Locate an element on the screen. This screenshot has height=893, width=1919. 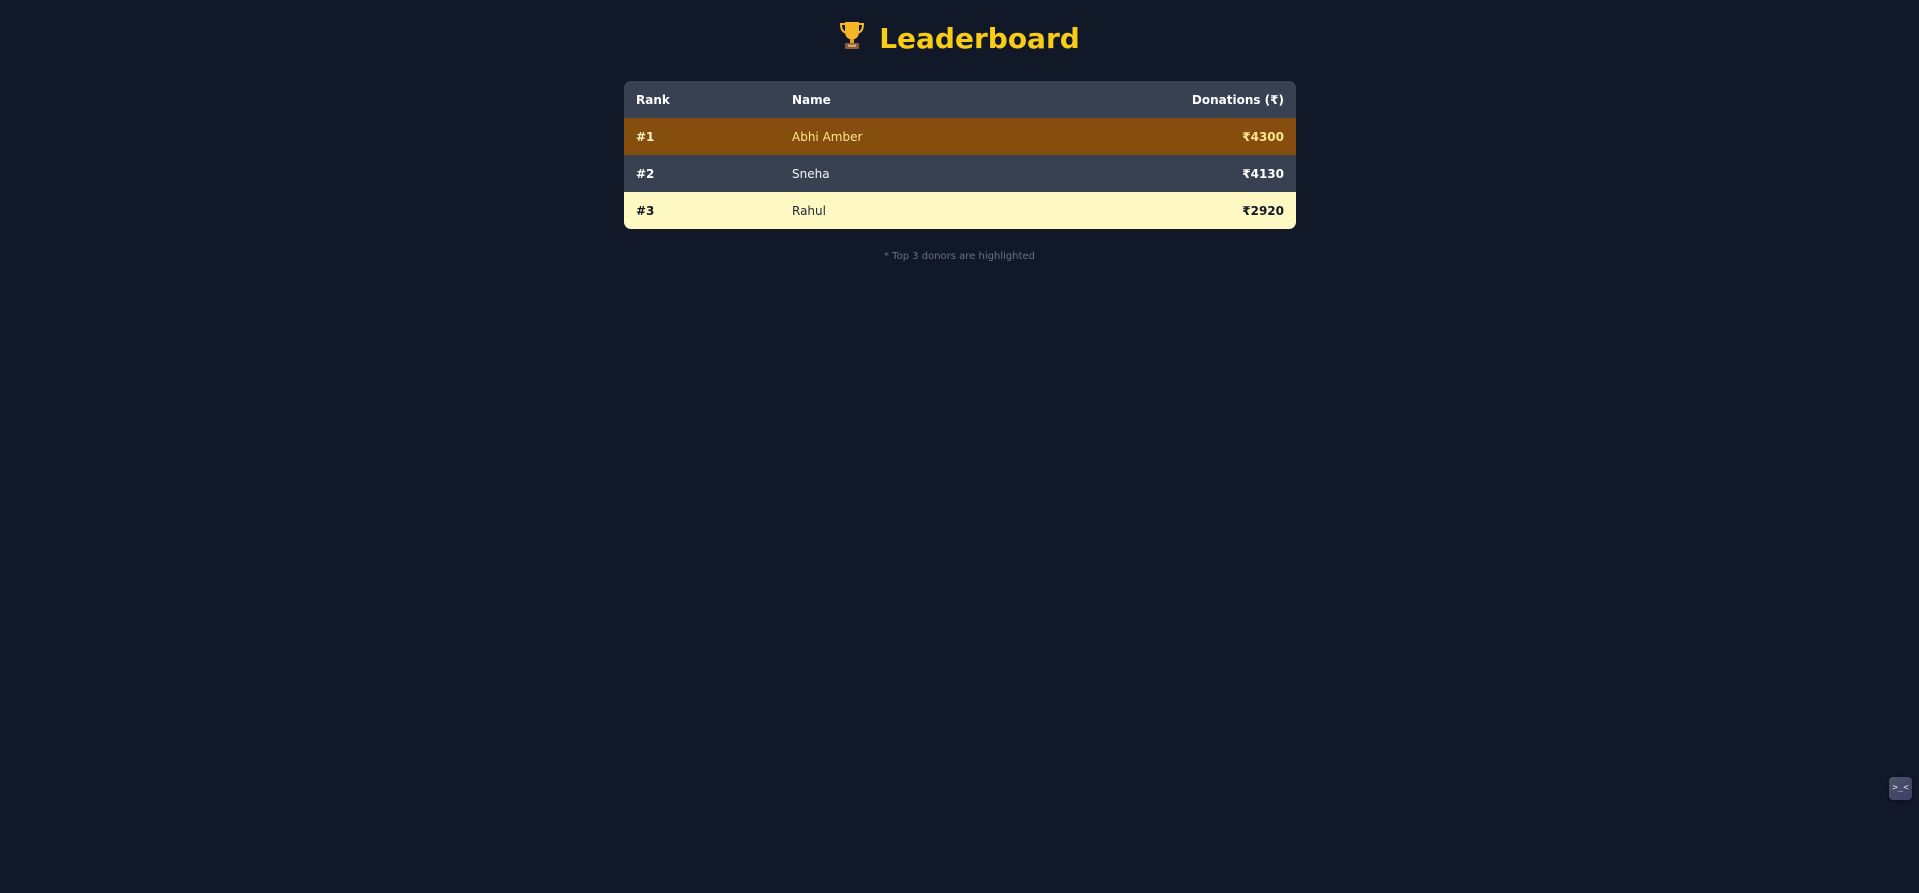
table-row: #1 Abhi Amber ₹4300 is located at coordinates (960, 136).